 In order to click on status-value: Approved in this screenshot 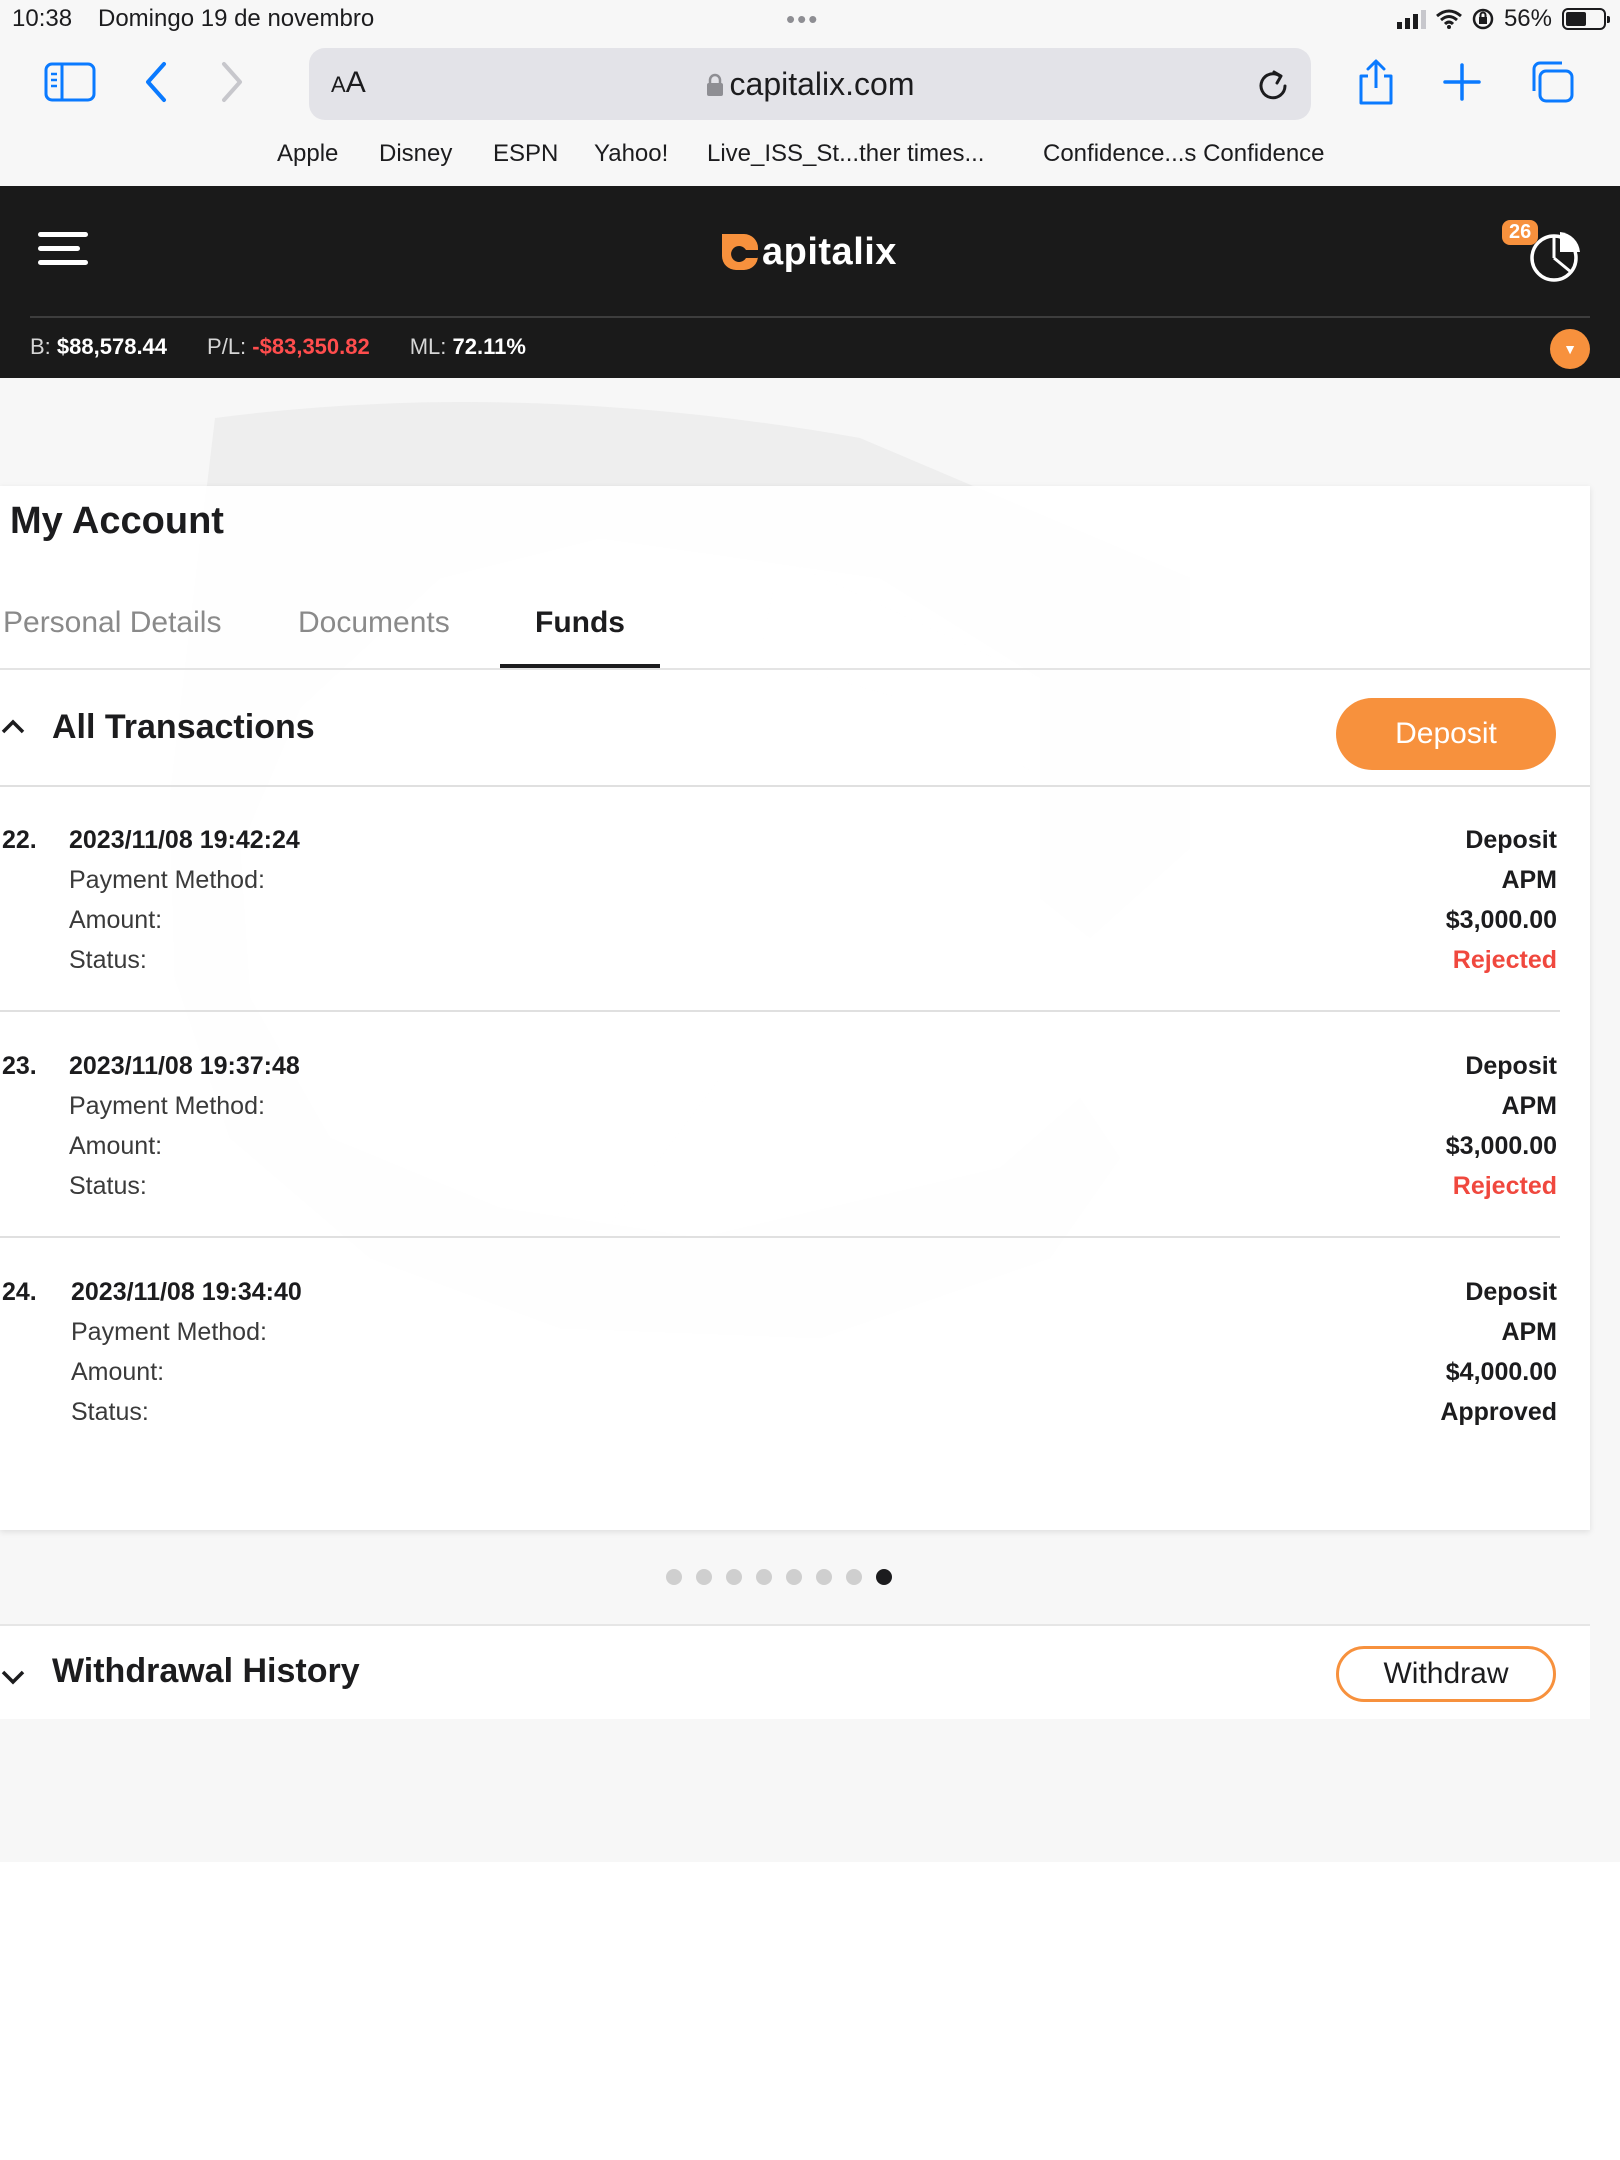, I will do `click(1498, 1412)`.